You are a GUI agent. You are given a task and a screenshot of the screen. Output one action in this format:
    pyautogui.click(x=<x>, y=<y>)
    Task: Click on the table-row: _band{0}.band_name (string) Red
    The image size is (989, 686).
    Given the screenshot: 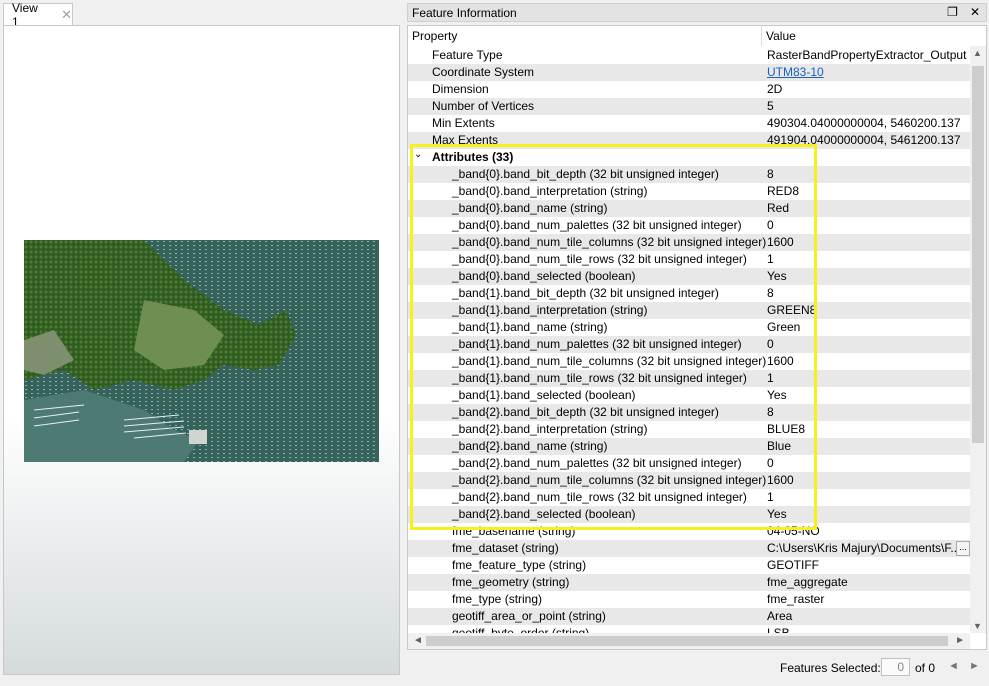 What is the action you would take?
    pyautogui.click(x=689, y=208)
    